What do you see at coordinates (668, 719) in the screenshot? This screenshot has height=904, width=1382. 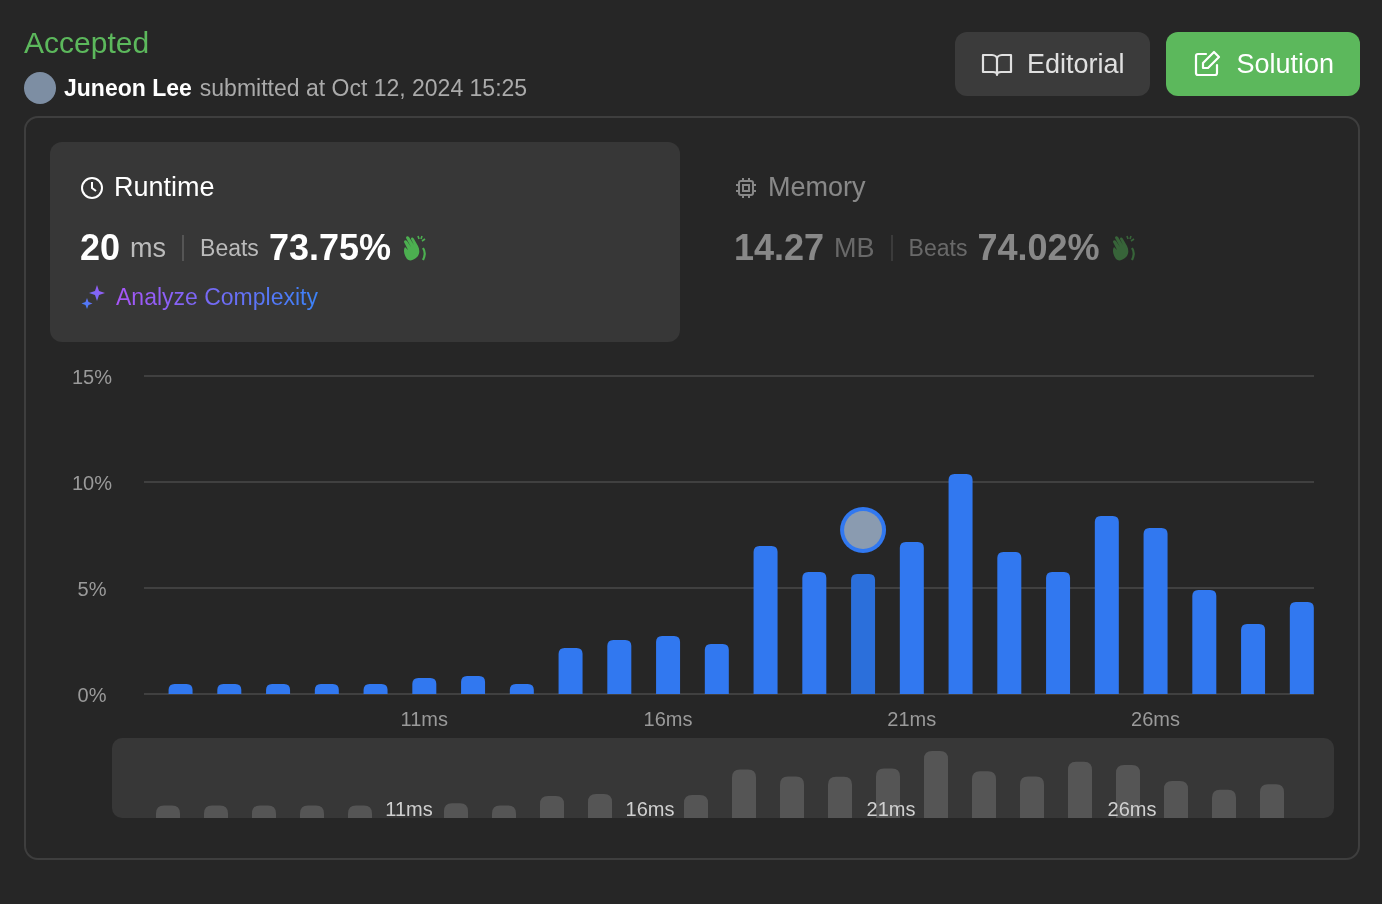 I see `x-axis-label: 16ms` at bounding box center [668, 719].